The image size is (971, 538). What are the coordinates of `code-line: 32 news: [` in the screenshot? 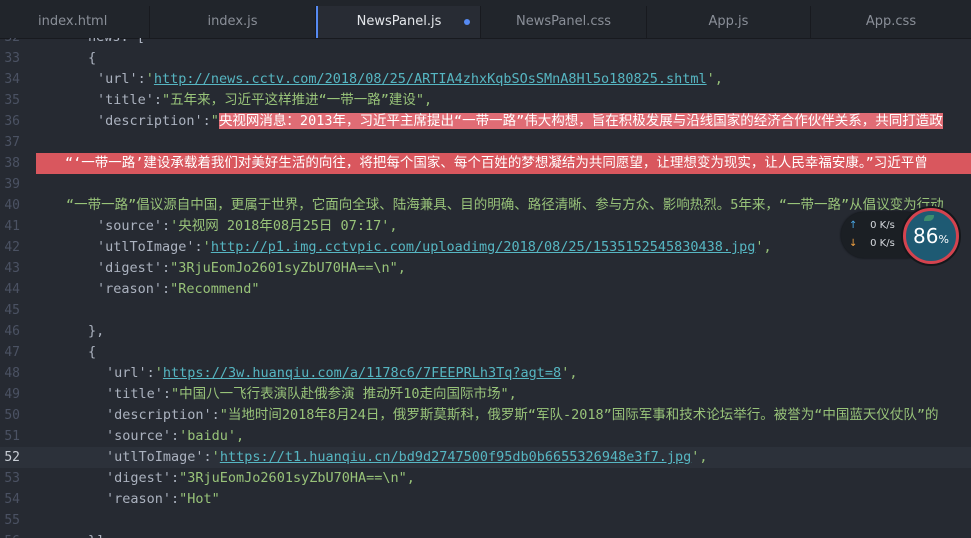 It's located at (485, 43).